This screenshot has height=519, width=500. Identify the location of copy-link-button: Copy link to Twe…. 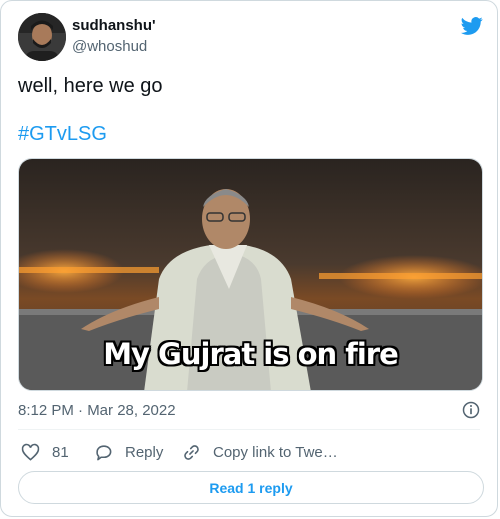
(260, 452).